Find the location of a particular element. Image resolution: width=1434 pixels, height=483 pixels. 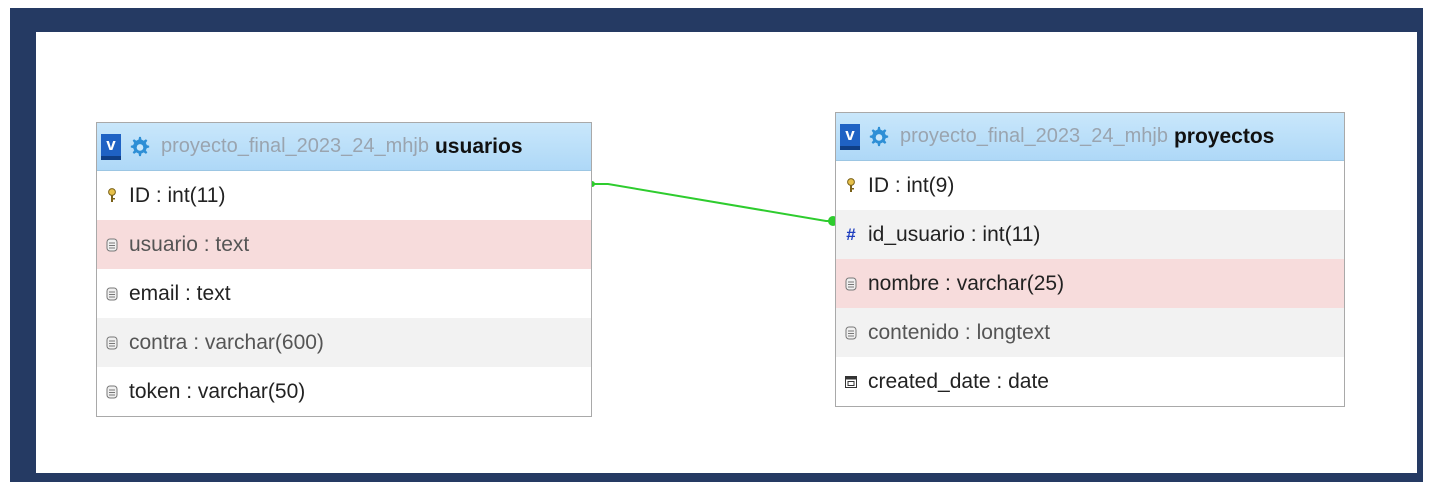

date-icon is located at coordinates (851, 382).